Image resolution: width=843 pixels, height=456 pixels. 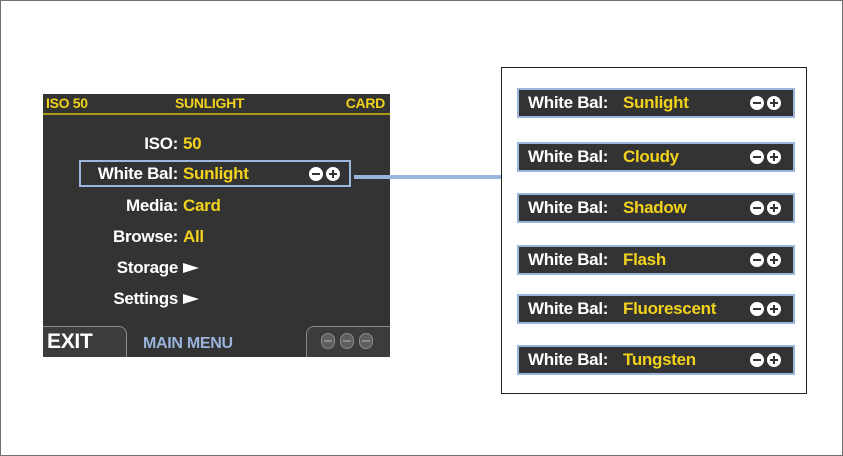 What do you see at coordinates (659, 359) in the screenshot?
I see `option-value: Tungsten` at bounding box center [659, 359].